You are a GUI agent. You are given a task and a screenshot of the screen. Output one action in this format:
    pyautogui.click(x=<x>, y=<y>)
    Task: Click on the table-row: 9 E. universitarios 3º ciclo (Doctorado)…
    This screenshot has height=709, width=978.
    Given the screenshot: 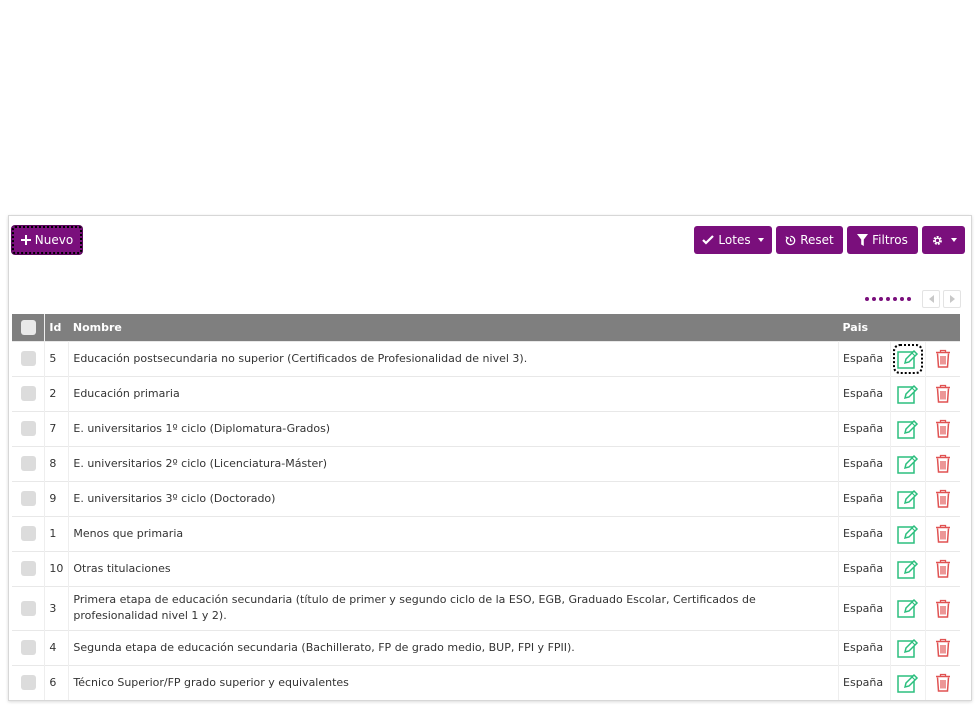 What is the action you would take?
    pyautogui.click(x=486, y=498)
    